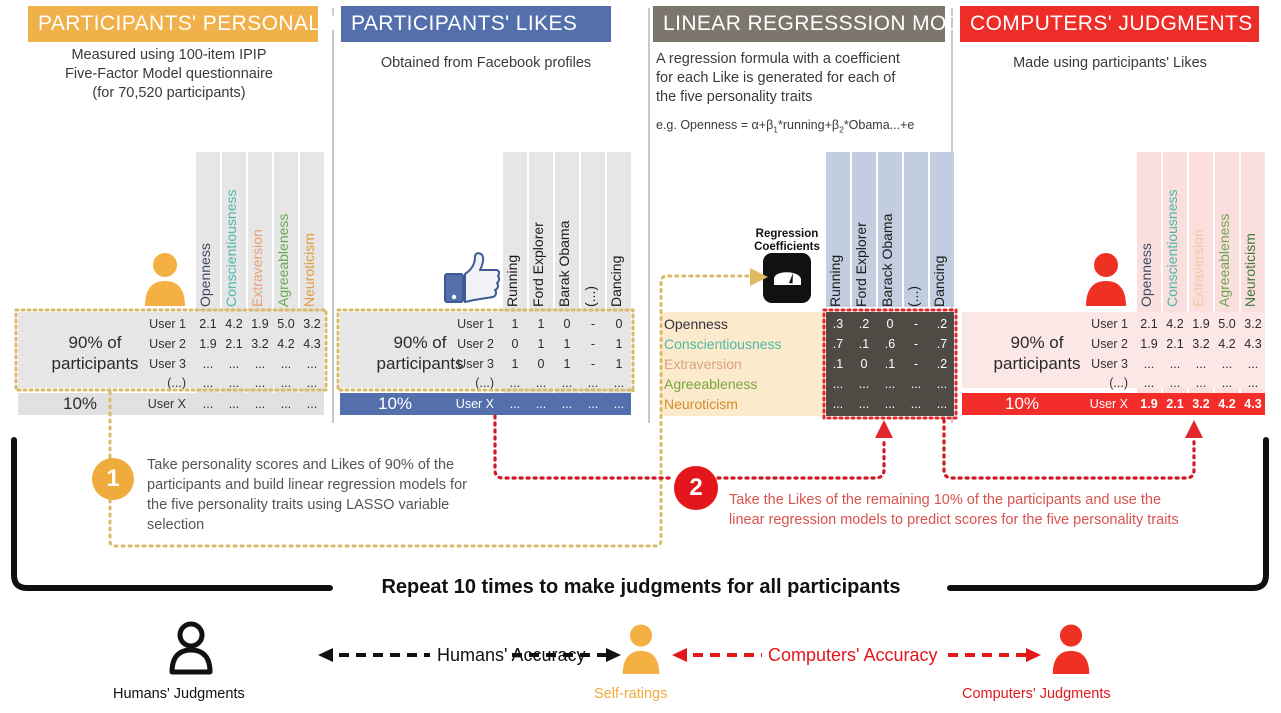  Describe the element at coordinates (890, 364) in the screenshot. I see `selection-box-panel3-coefficients` at that location.